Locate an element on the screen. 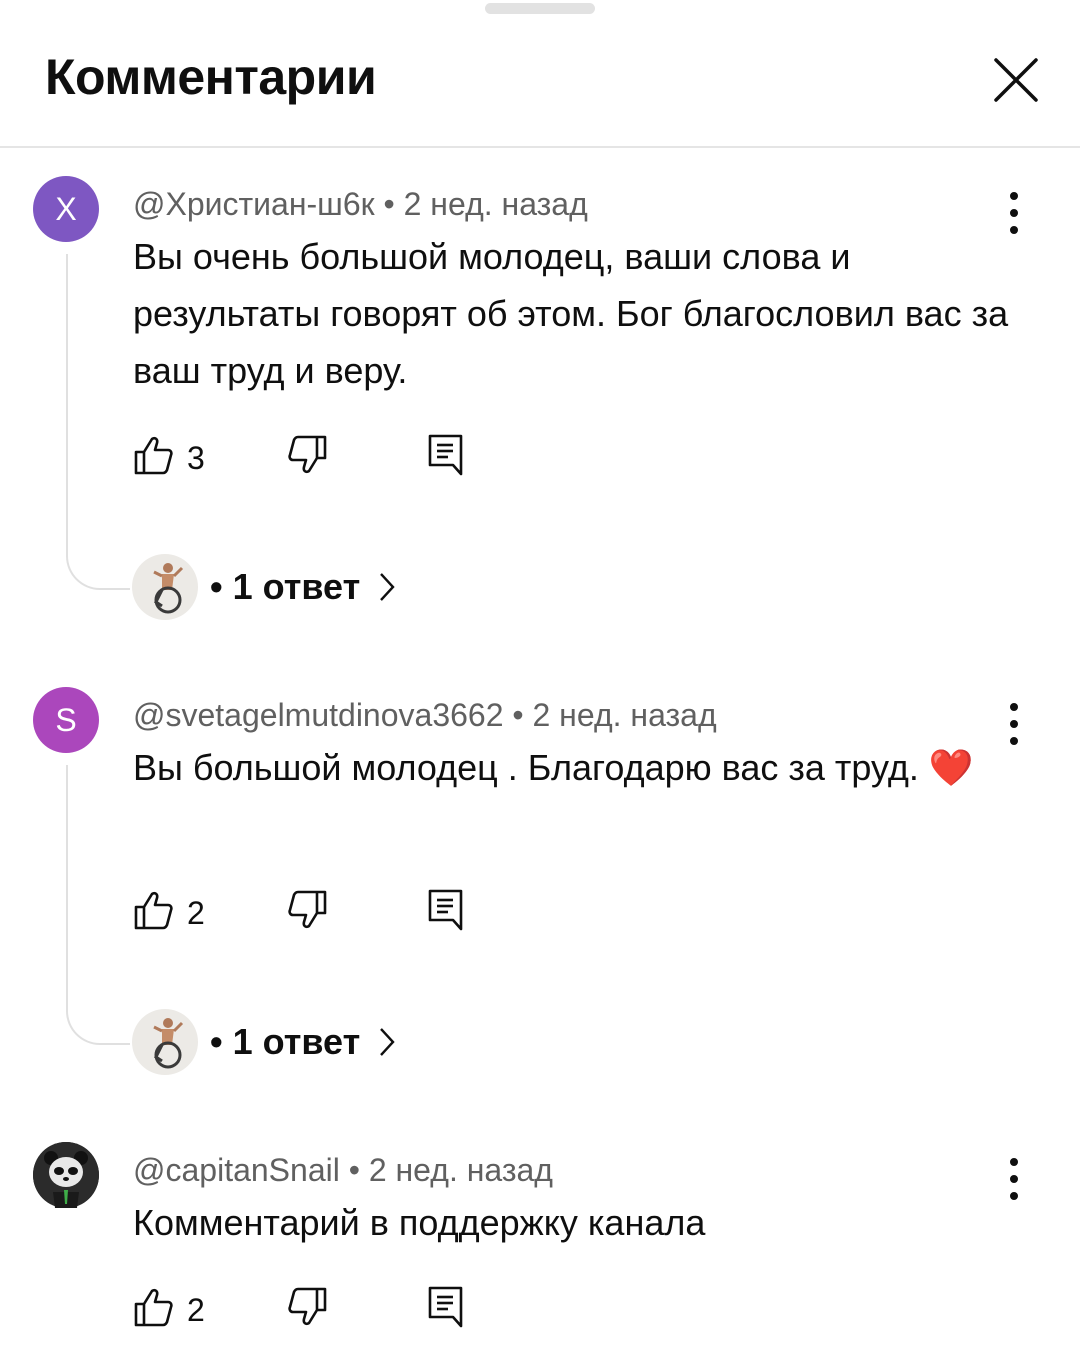 The image size is (1080, 1364). avatar: S is located at coordinates (66, 720).